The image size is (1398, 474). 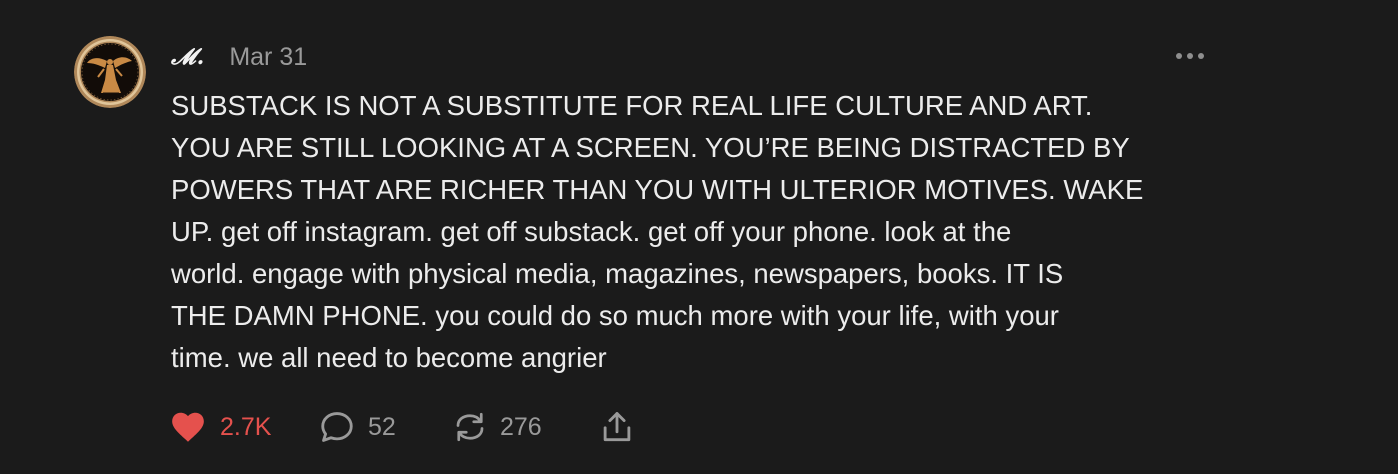 What do you see at coordinates (521, 426) in the screenshot?
I see `restack-count: 276` at bounding box center [521, 426].